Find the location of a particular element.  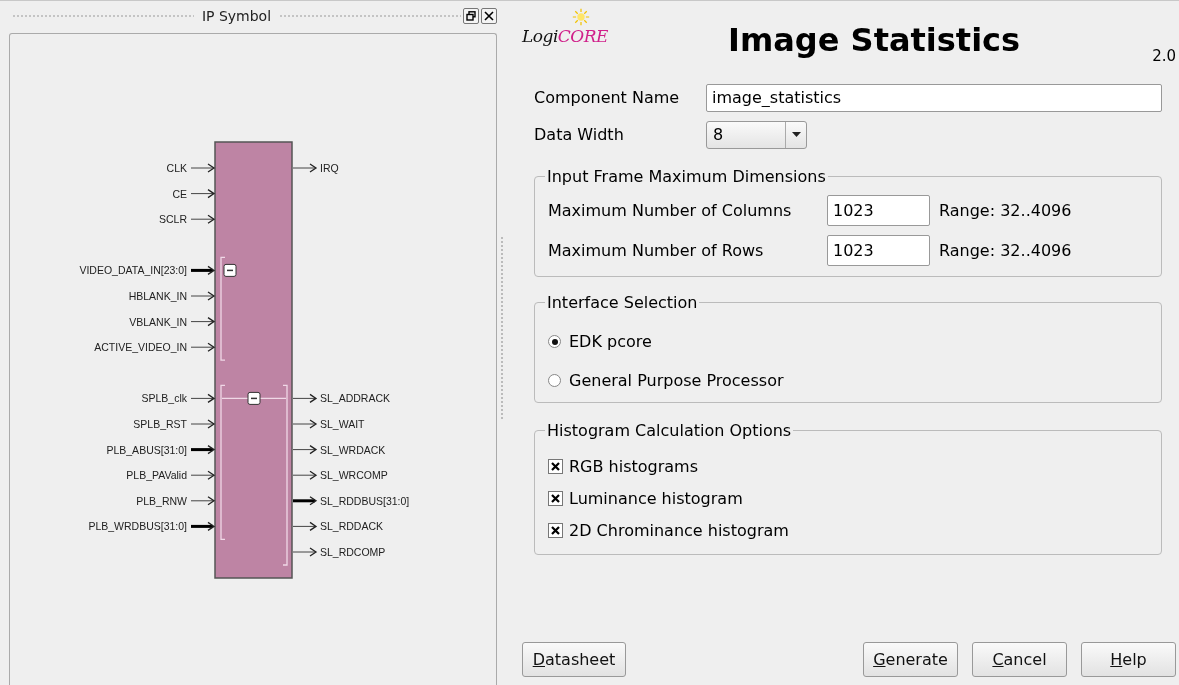

datasheet-button: Datasheet is located at coordinates (574, 659).